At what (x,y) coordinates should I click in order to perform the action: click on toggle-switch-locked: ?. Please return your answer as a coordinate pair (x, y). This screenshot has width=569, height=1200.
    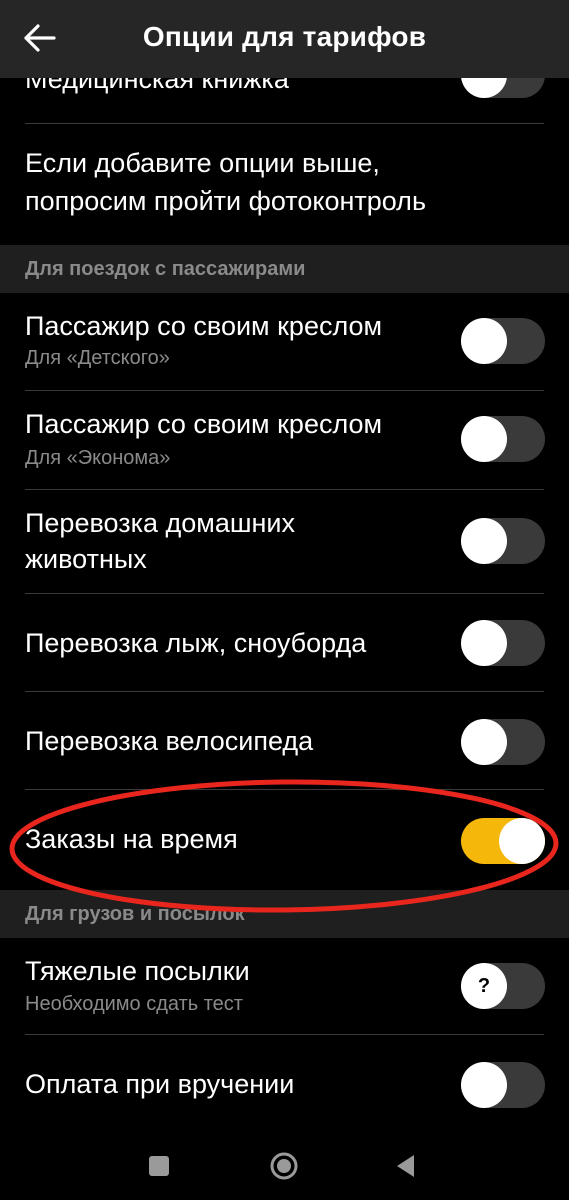
    Looking at the image, I should click on (503, 986).